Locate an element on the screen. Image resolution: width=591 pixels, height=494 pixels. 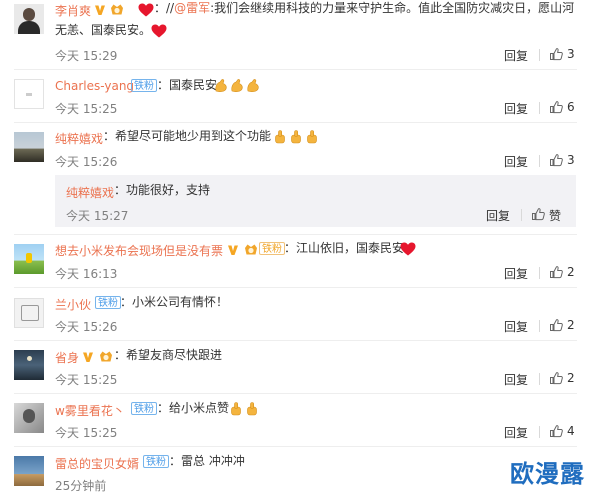
reply-time: 今天 15:27 is located at coordinates (97, 216).